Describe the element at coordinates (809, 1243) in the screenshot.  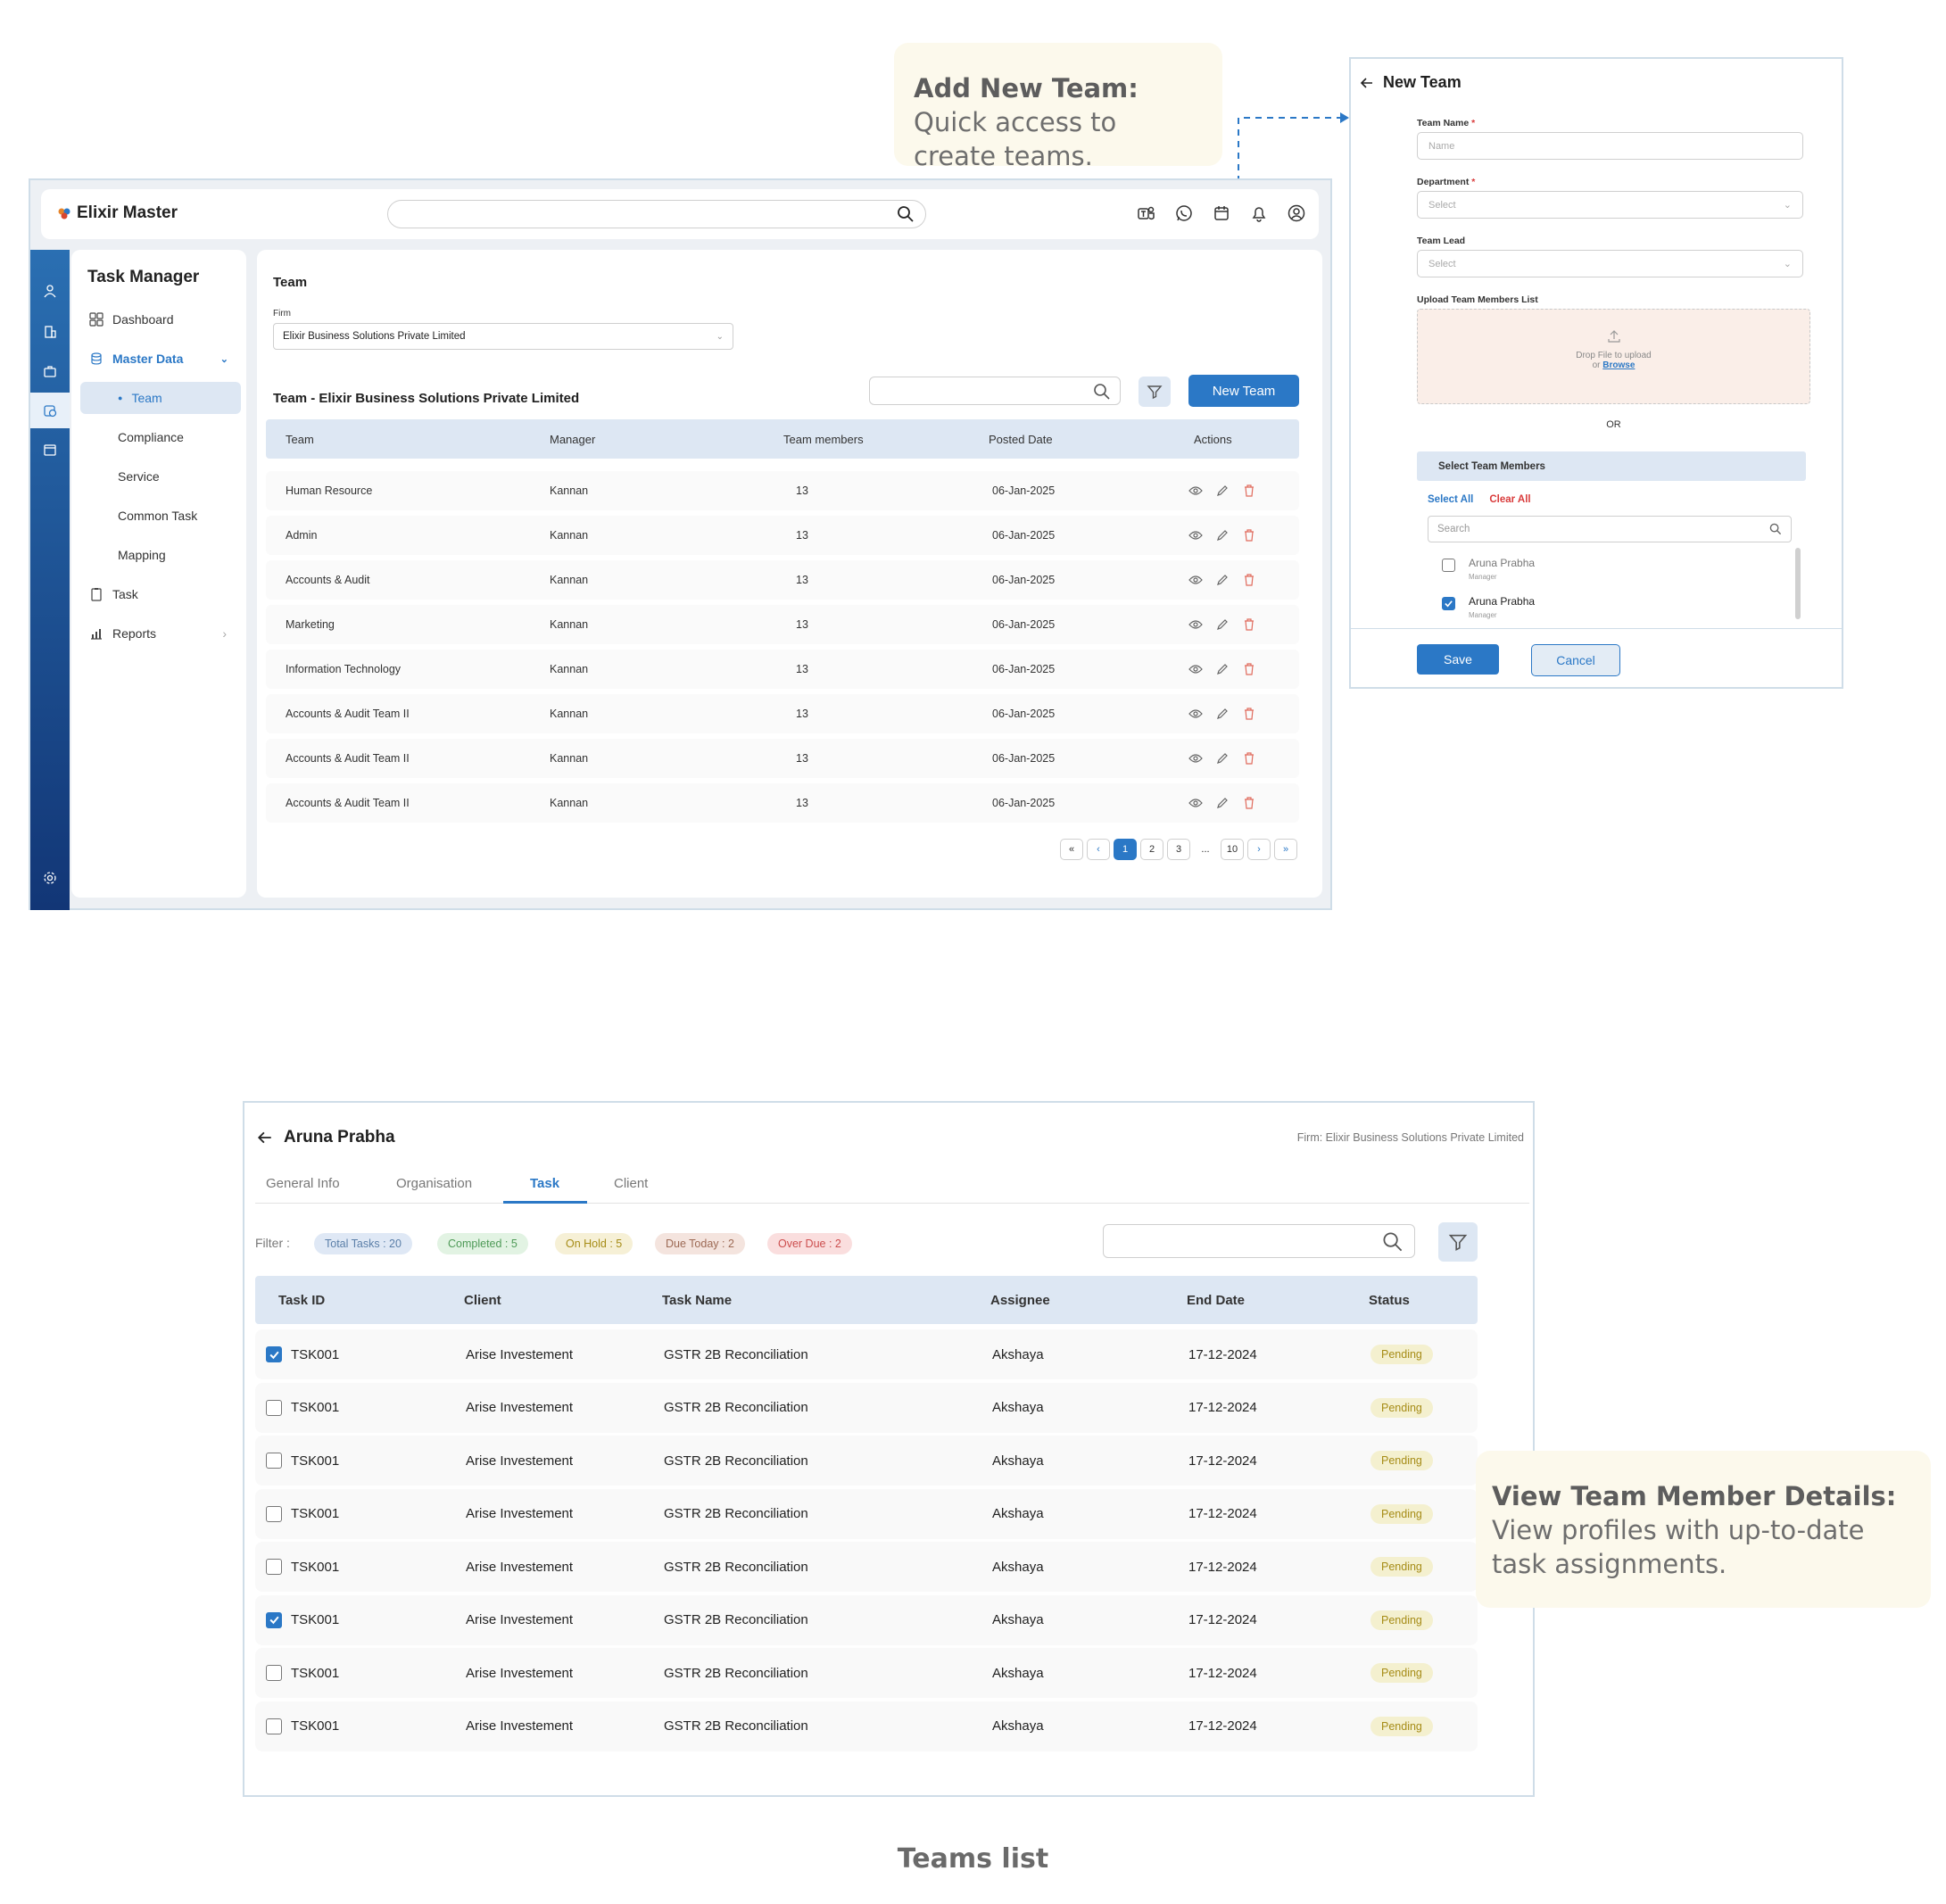
I see `chip-over-due: Over Due : 2` at that location.